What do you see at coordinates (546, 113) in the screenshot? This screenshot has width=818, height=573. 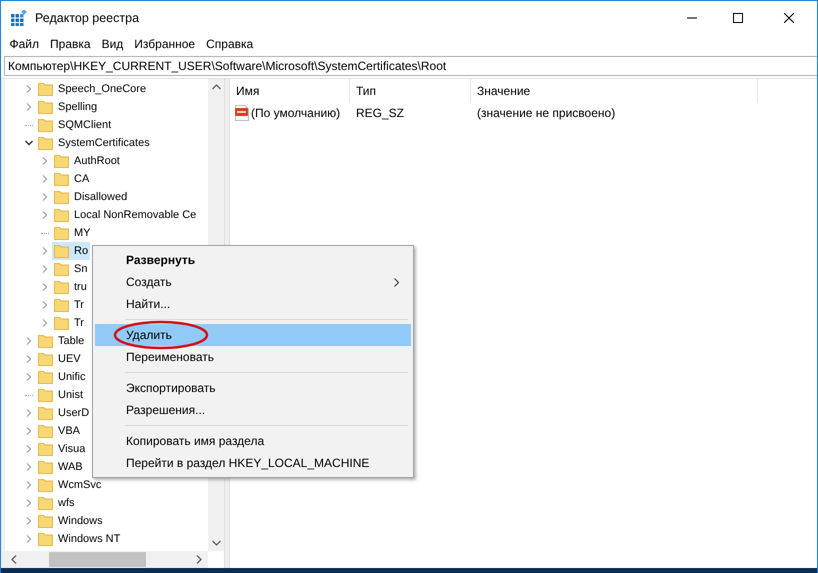 I see `table-cell-text: (значение не присвоено)` at bounding box center [546, 113].